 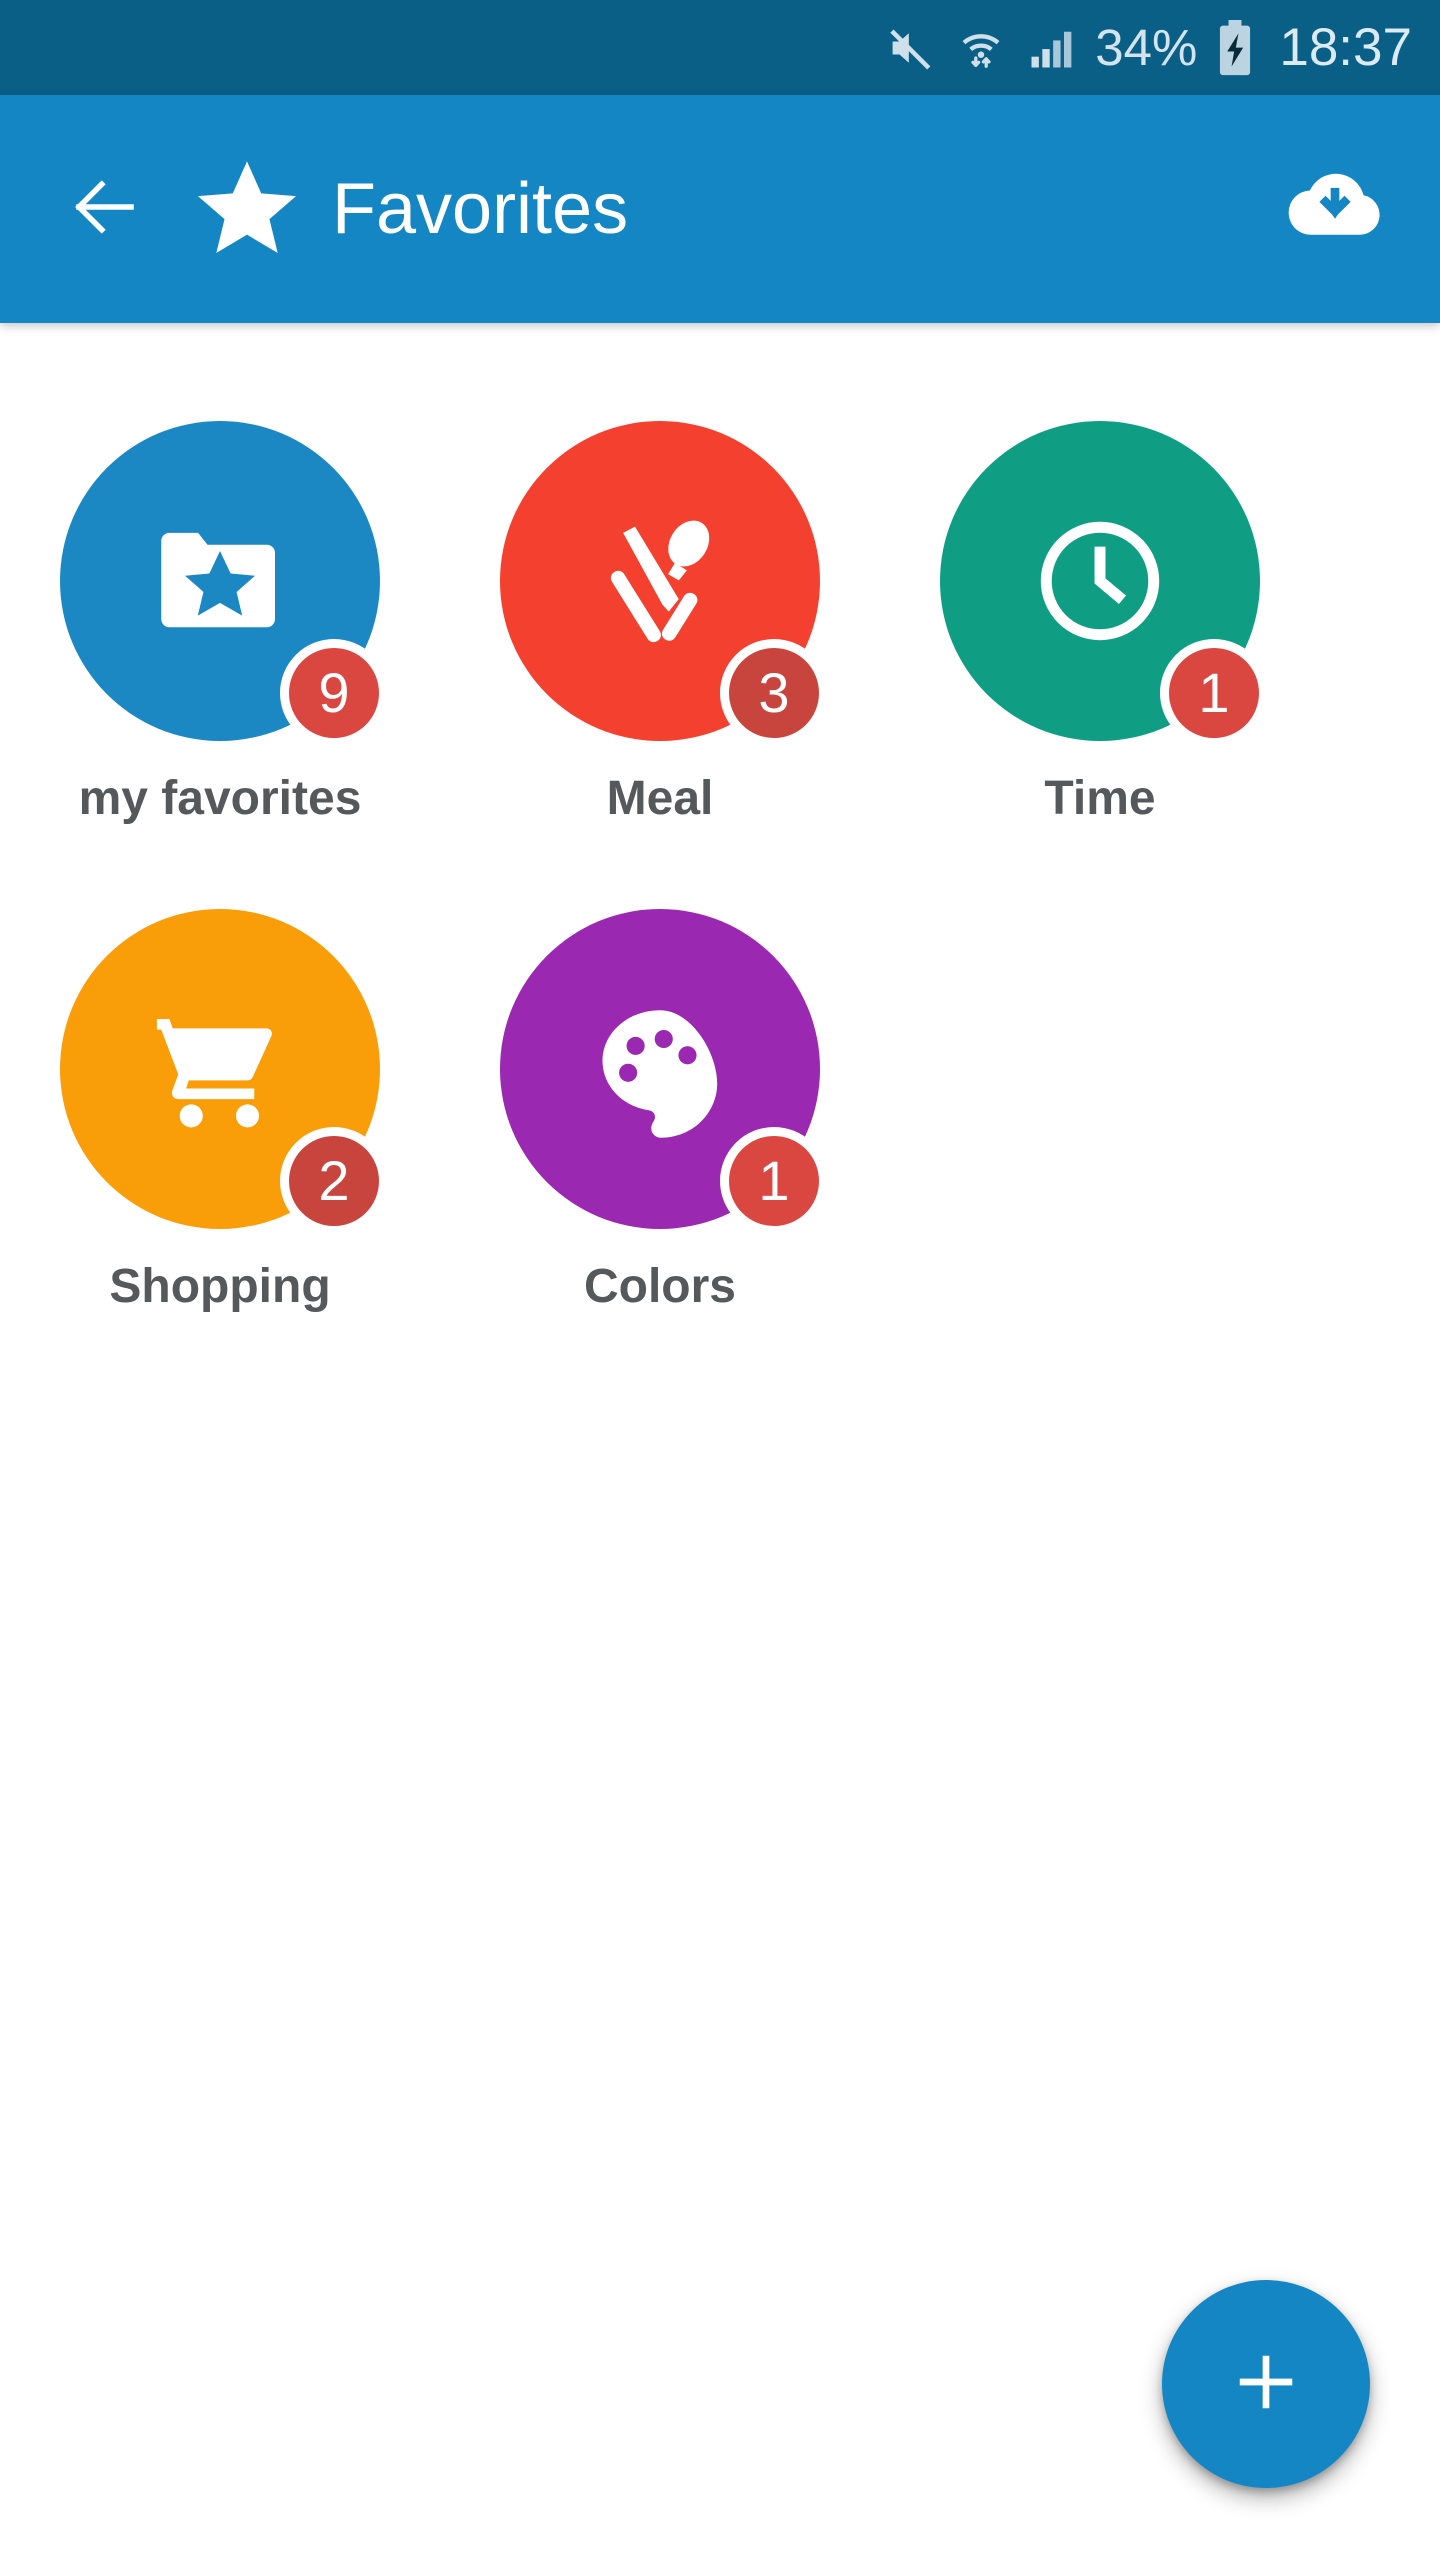 I want to click on paint-palette-icon, so click(x=660, y=1069).